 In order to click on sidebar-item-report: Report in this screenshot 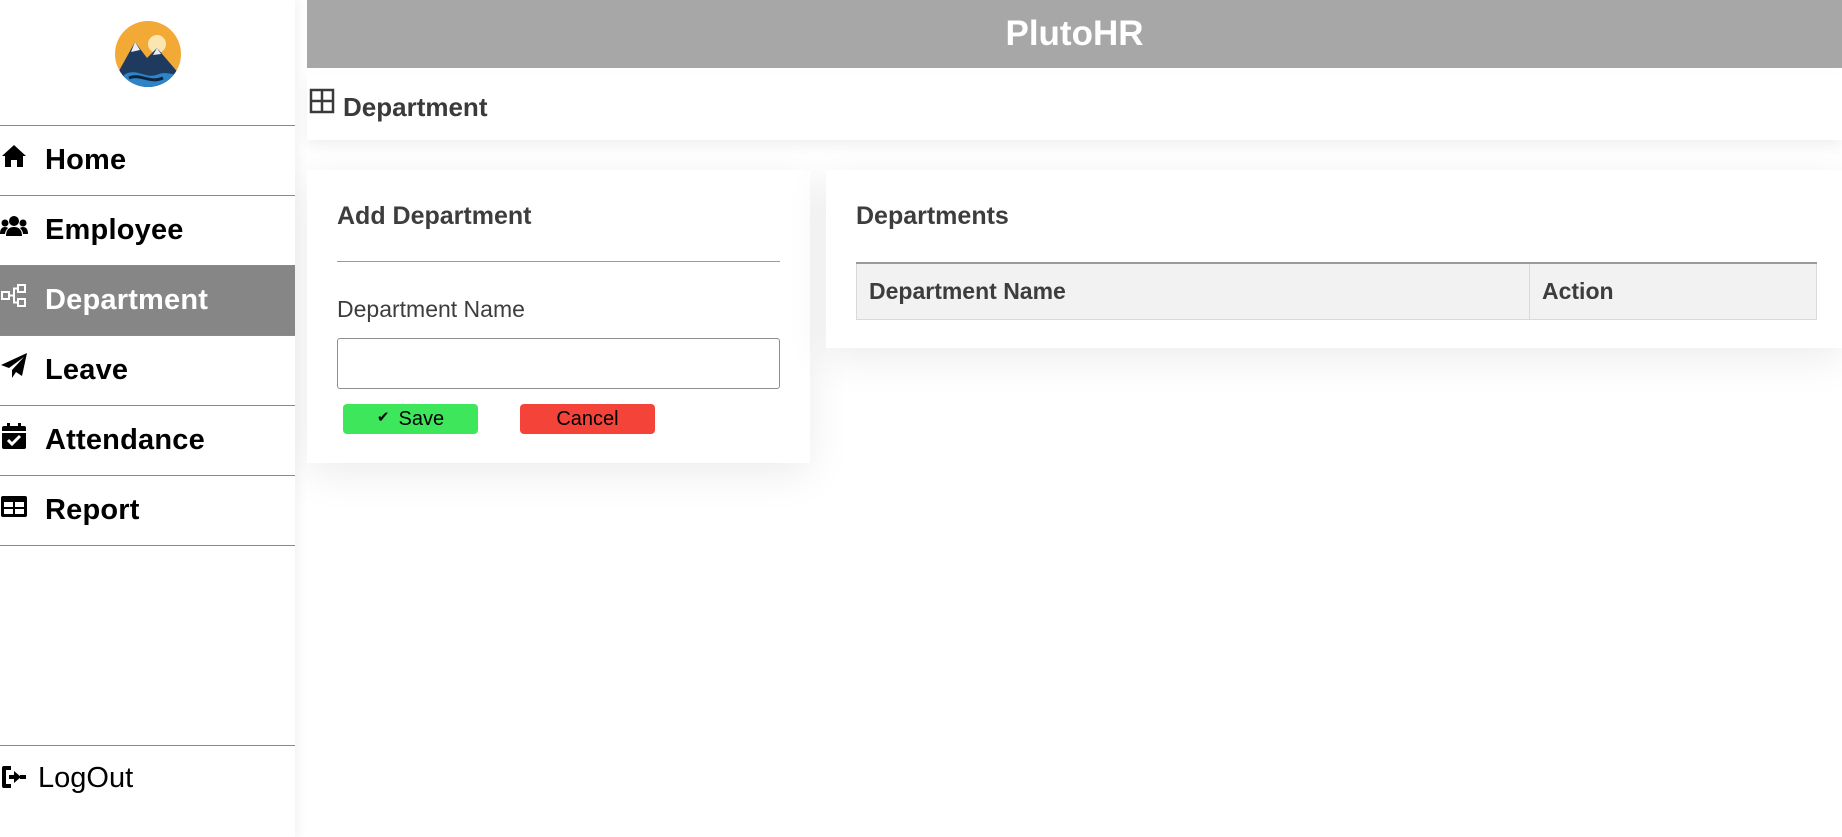, I will do `click(147, 511)`.